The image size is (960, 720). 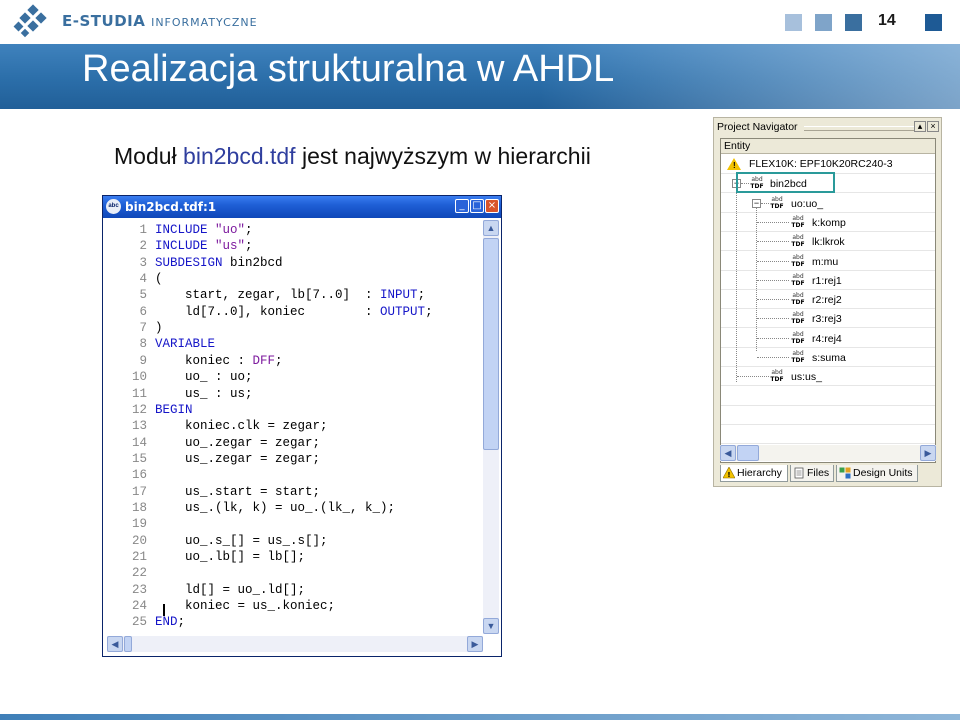 I want to click on code-line: 16, so click(x=131, y=475).